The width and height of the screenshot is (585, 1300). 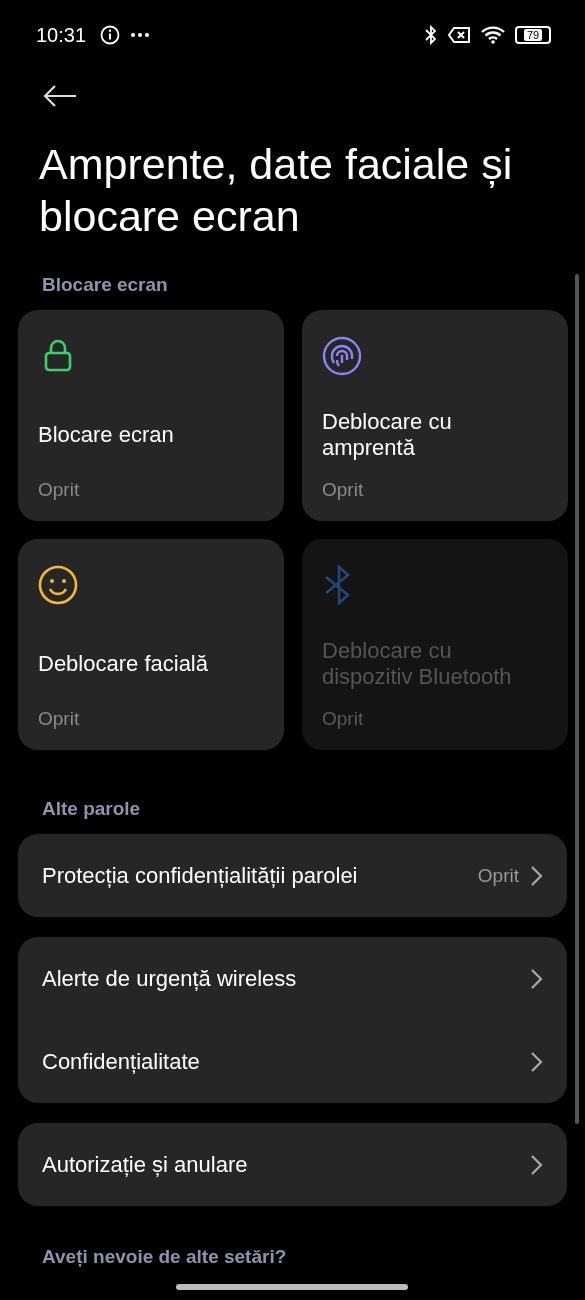 I want to click on row-label: Confidențialitate, so click(x=280, y=1061).